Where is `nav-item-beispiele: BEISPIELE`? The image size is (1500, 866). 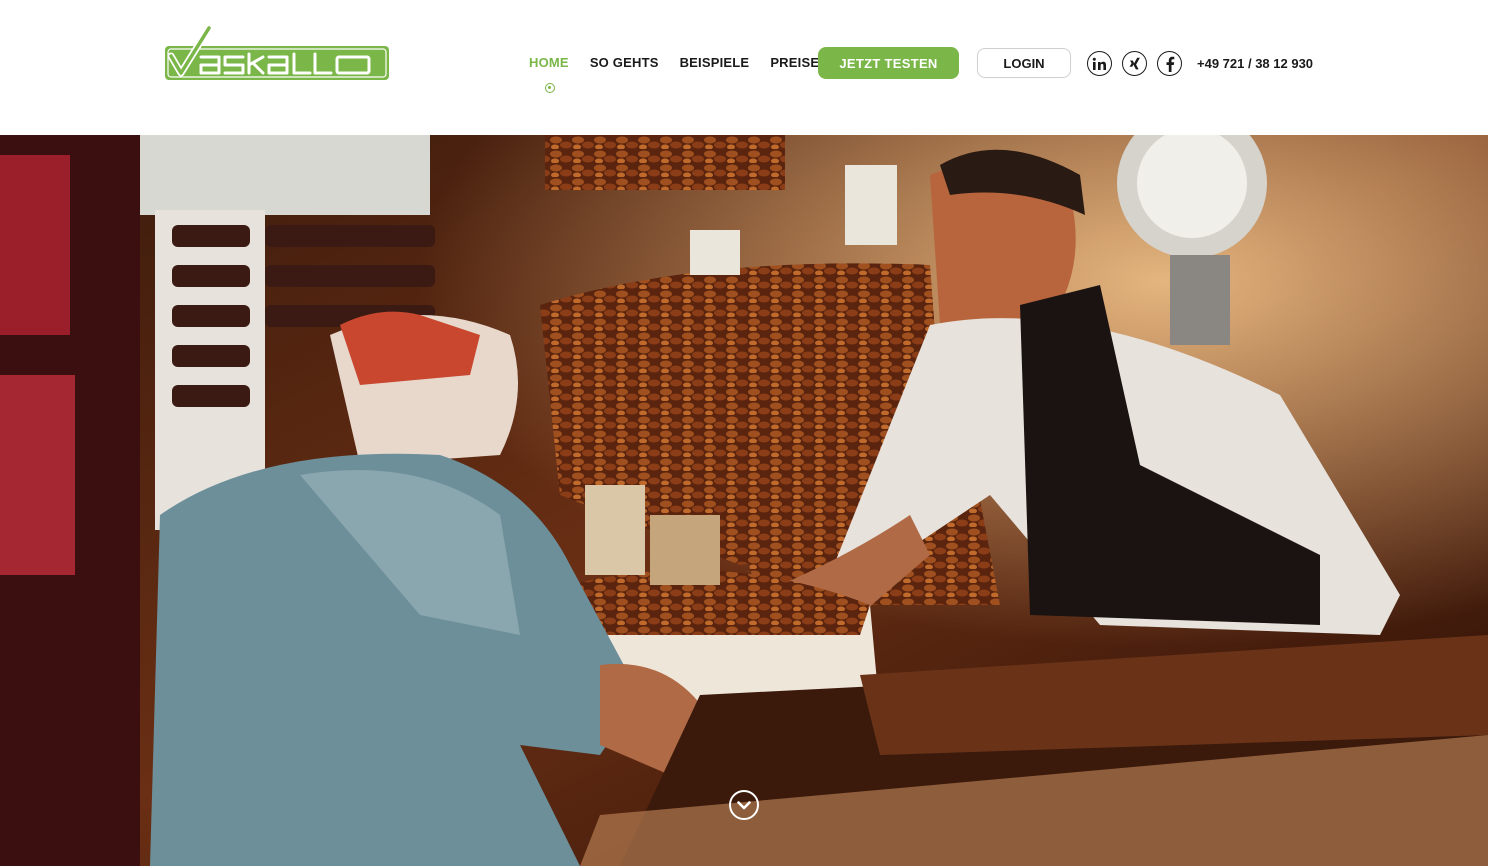
nav-item-beispiele: BEISPIELE is located at coordinates (715, 63).